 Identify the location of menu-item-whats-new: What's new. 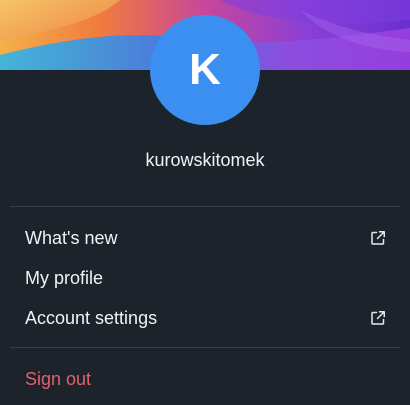
(205, 238).